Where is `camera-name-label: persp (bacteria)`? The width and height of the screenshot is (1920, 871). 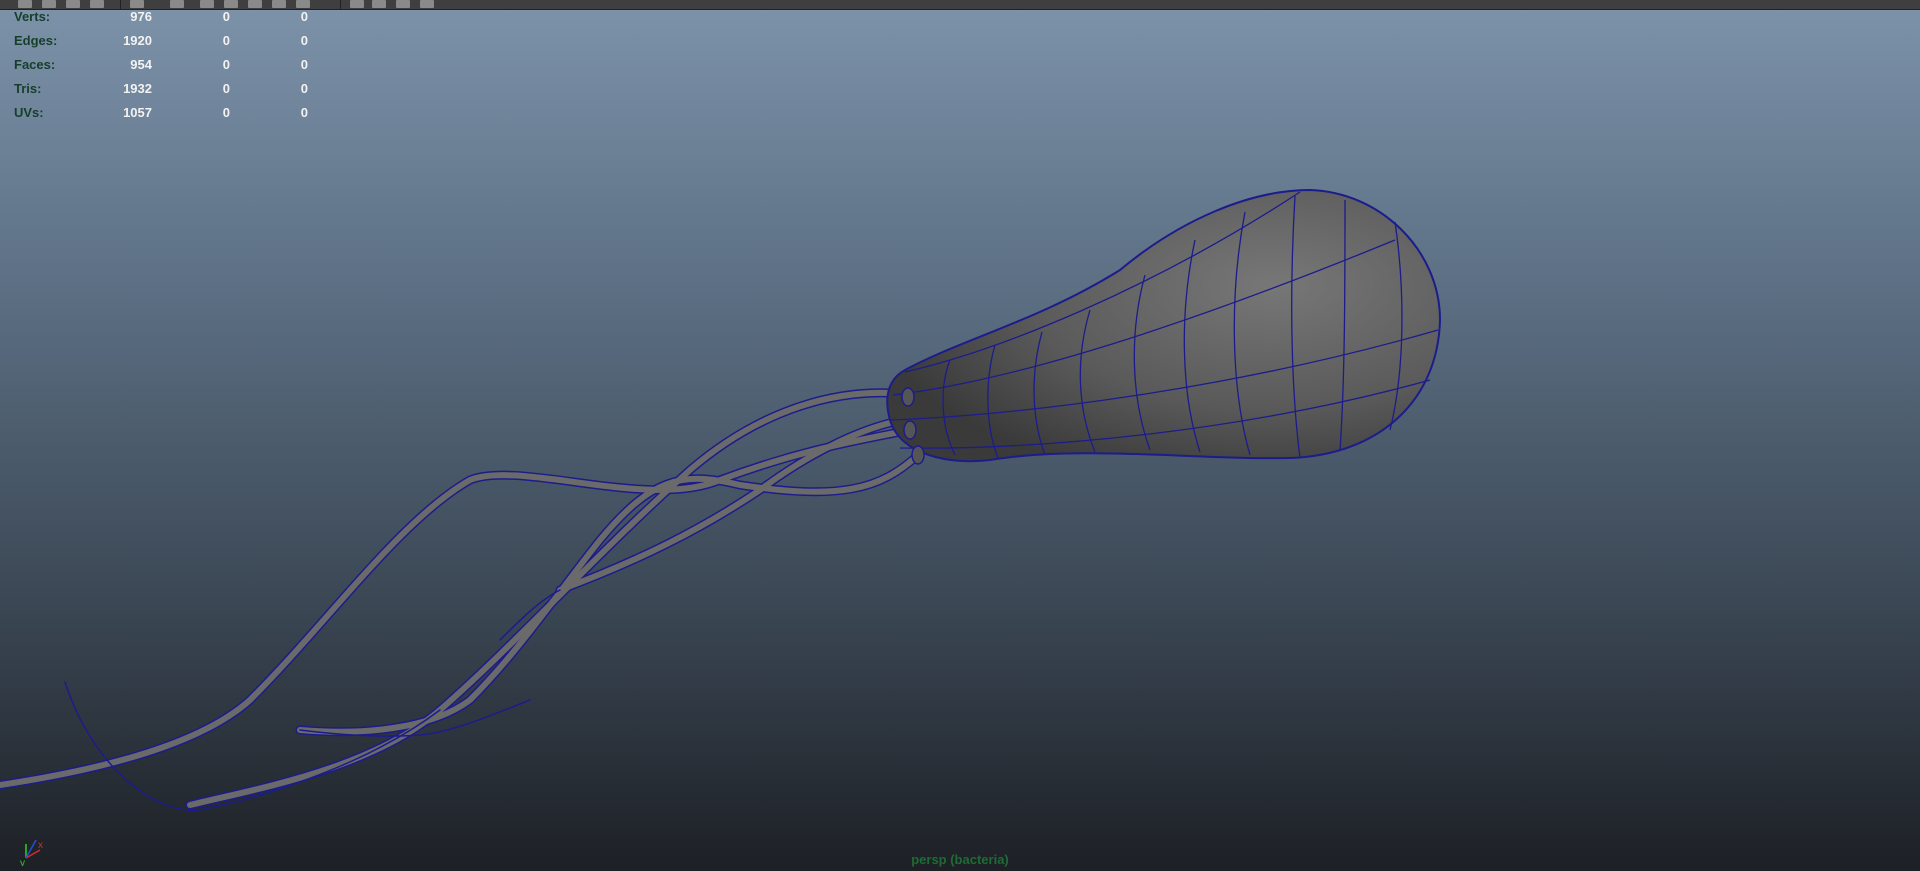 camera-name-label: persp (bacteria) is located at coordinates (960, 859).